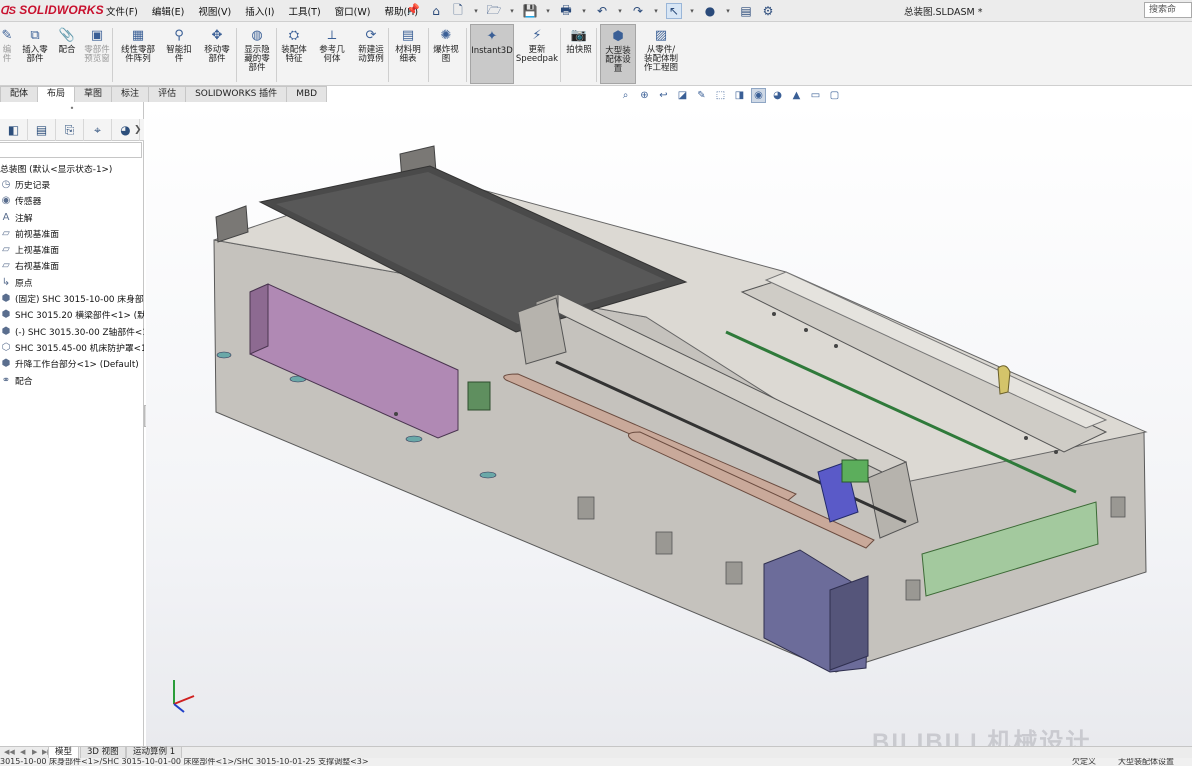 Image resolution: width=1192 pixels, height=766 pixels. I want to click on view-settings-icon: ▭, so click(815, 95).